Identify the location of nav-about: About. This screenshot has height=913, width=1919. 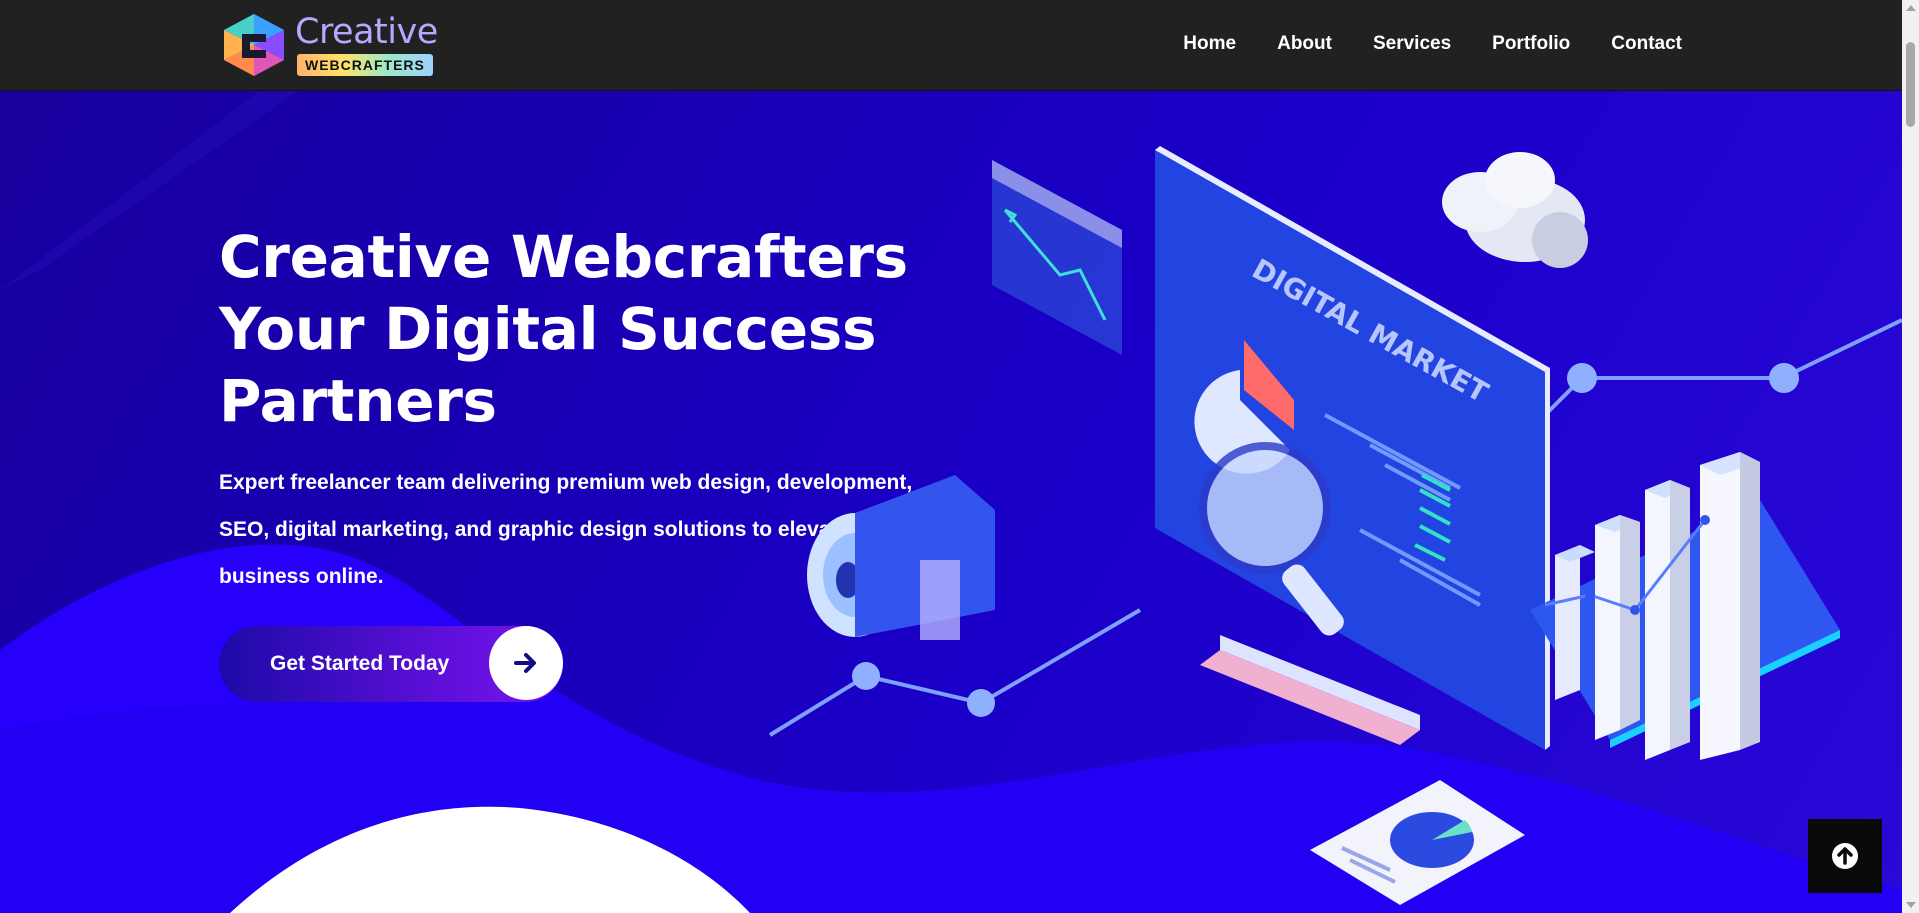
(1304, 44).